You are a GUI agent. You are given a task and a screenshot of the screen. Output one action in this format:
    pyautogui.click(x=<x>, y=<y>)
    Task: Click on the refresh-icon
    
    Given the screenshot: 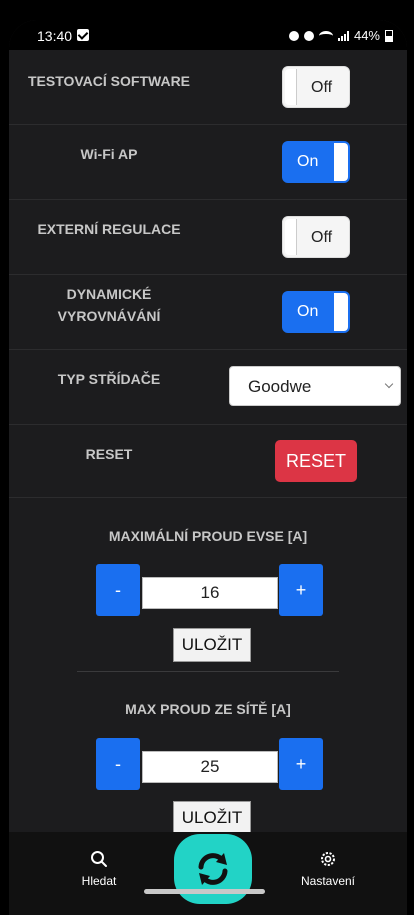 What is the action you would take?
    pyautogui.click(x=213, y=869)
    